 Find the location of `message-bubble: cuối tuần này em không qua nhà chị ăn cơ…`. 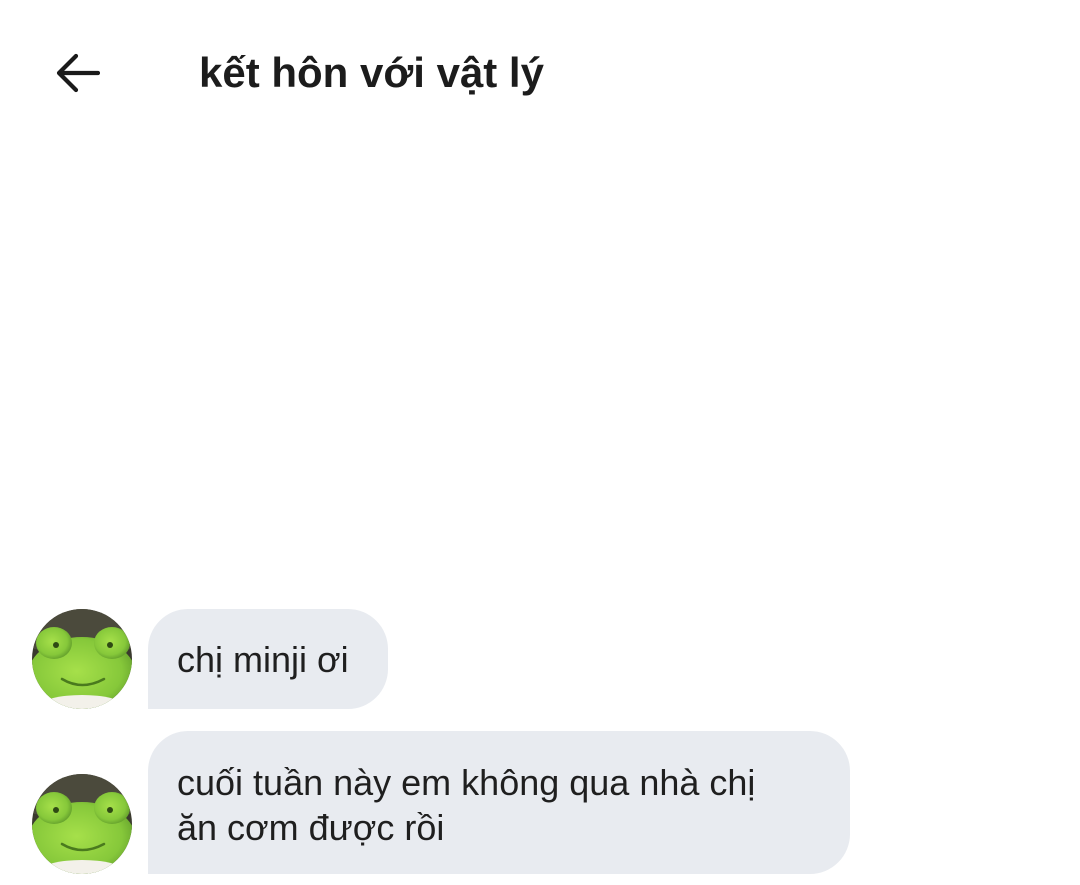

message-bubble: cuối tuần này em không qua nhà chị ăn cơ… is located at coordinates (499, 802).